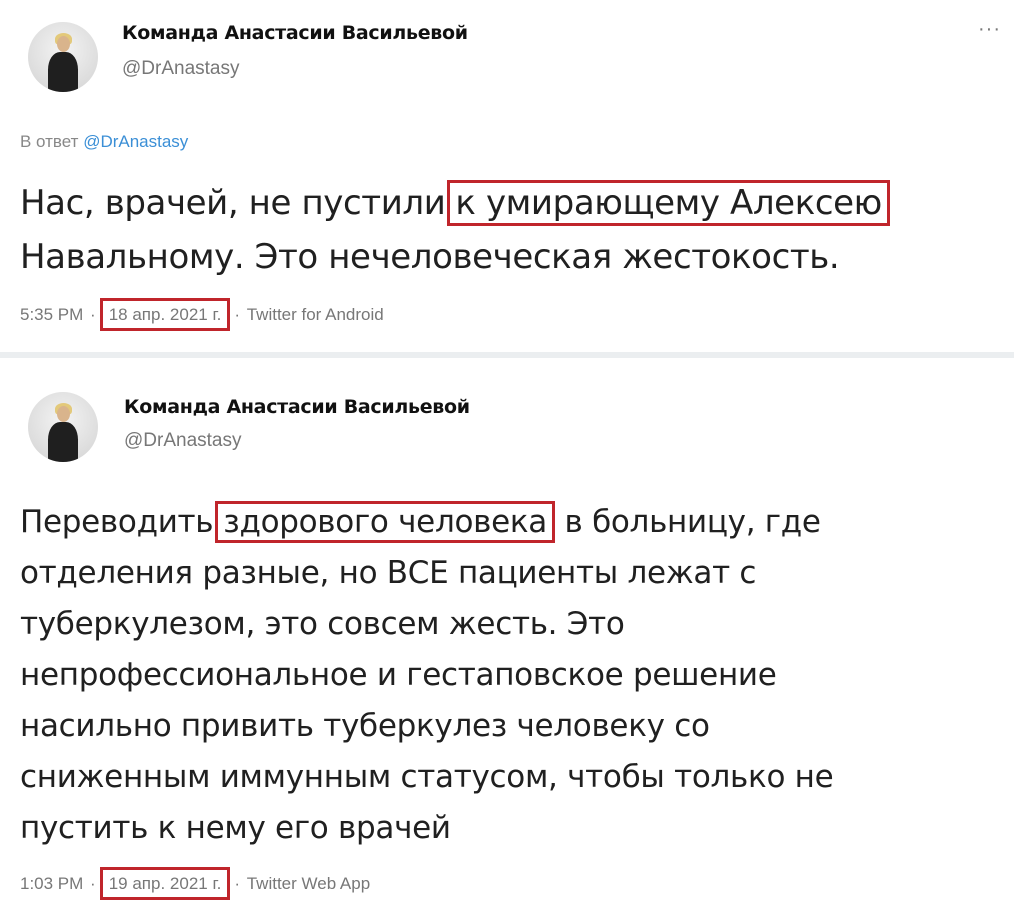  I want to click on tweet-date: 19 апр. 2021 г., so click(165, 883).